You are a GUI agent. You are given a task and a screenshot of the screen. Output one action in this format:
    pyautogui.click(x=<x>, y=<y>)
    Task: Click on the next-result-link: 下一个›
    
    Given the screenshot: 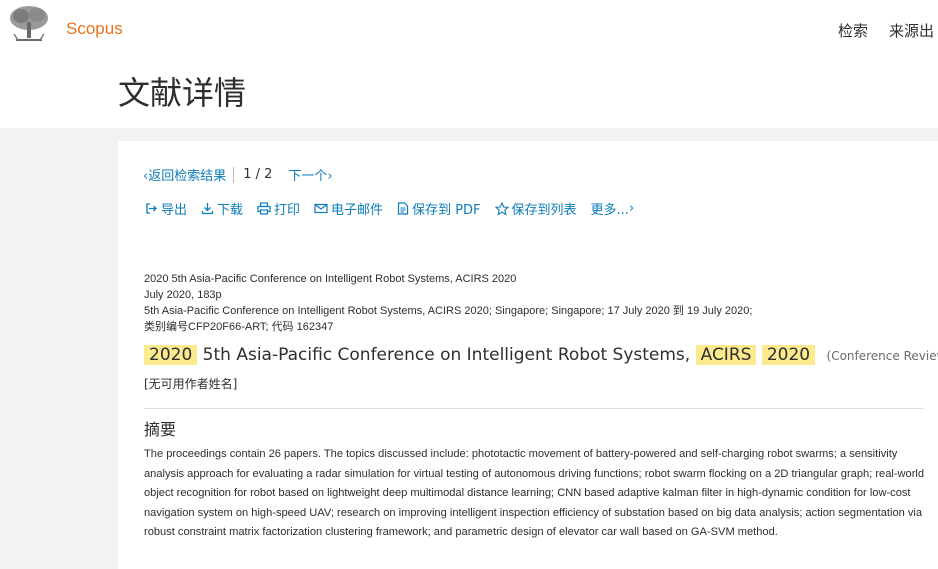 What is the action you would take?
    pyautogui.click(x=310, y=174)
    